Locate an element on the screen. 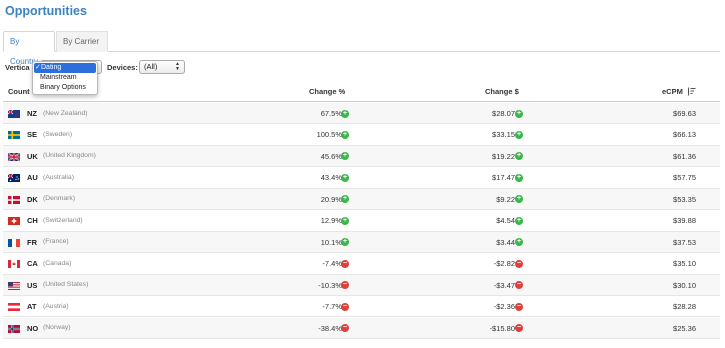  country-code: UK is located at coordinates (32, 156).